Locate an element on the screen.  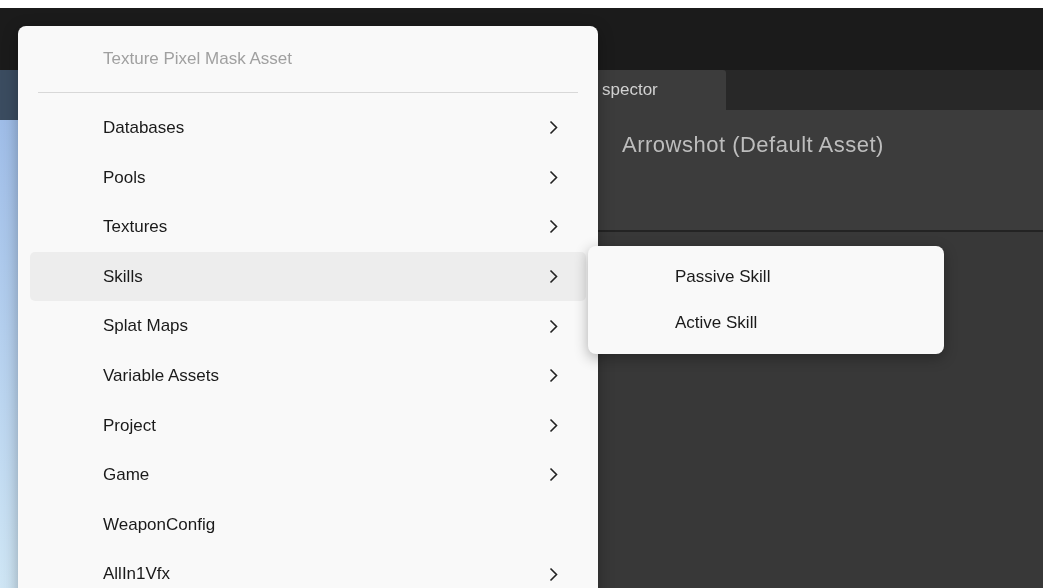
submenu-item: Passive Skill is located at coordinates (766, 277).